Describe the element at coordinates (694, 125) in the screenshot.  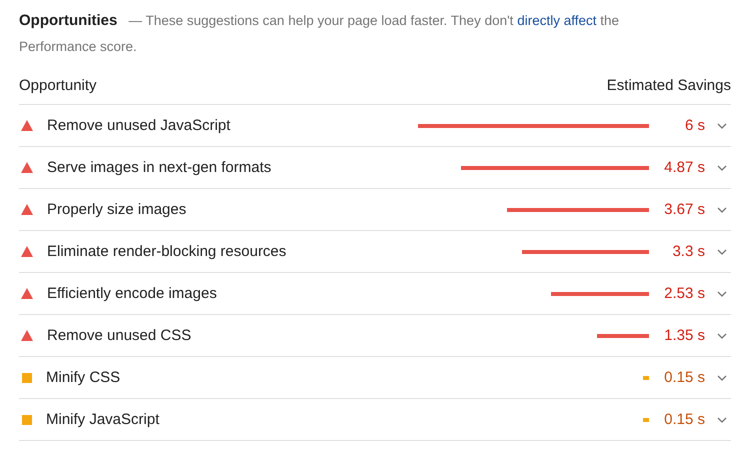
I see `savings-value: 6 s` at that location.